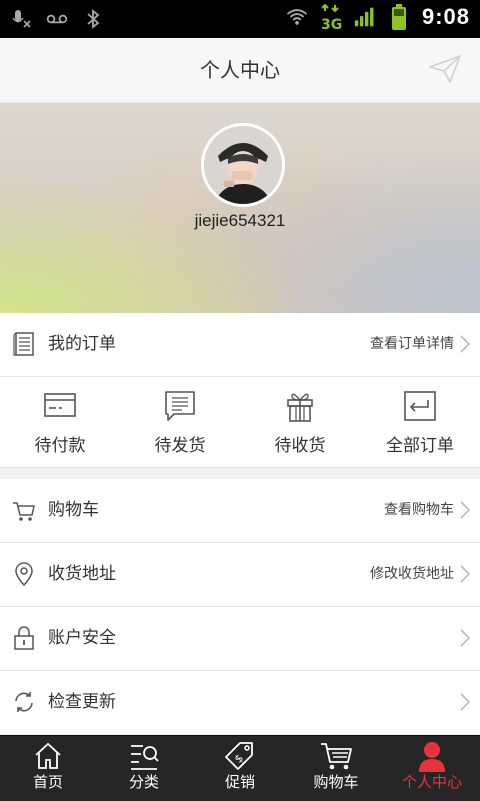 Image resolution: width=480 pixels, height=801 pixels. Describe the element at coordinates (180, 446) in the screenshot. I see `order-pending-shipment-label: 待发货` at that location.